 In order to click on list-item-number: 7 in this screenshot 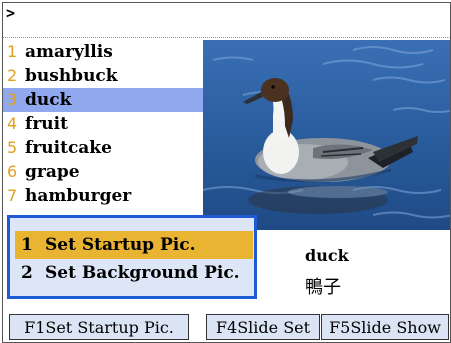, I will do `click(12, 195)`.